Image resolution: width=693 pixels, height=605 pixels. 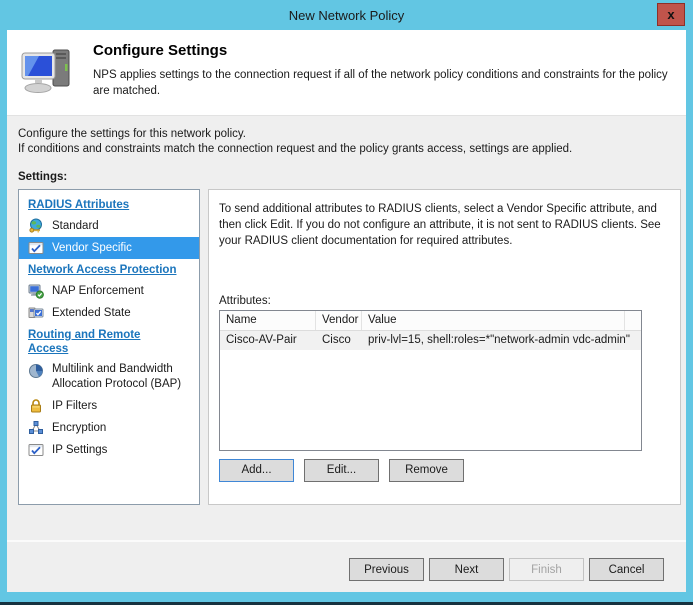 What do you see at coordinates (336, 340) in the screenshot?
I see `attribute-vendor-cell: Cisco` at bounding box center [336, 340].